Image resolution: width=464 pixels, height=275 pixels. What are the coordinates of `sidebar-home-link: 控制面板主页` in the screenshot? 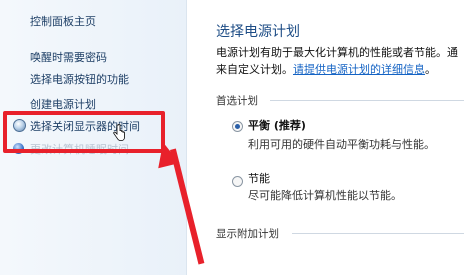 It's located at (63, 21).